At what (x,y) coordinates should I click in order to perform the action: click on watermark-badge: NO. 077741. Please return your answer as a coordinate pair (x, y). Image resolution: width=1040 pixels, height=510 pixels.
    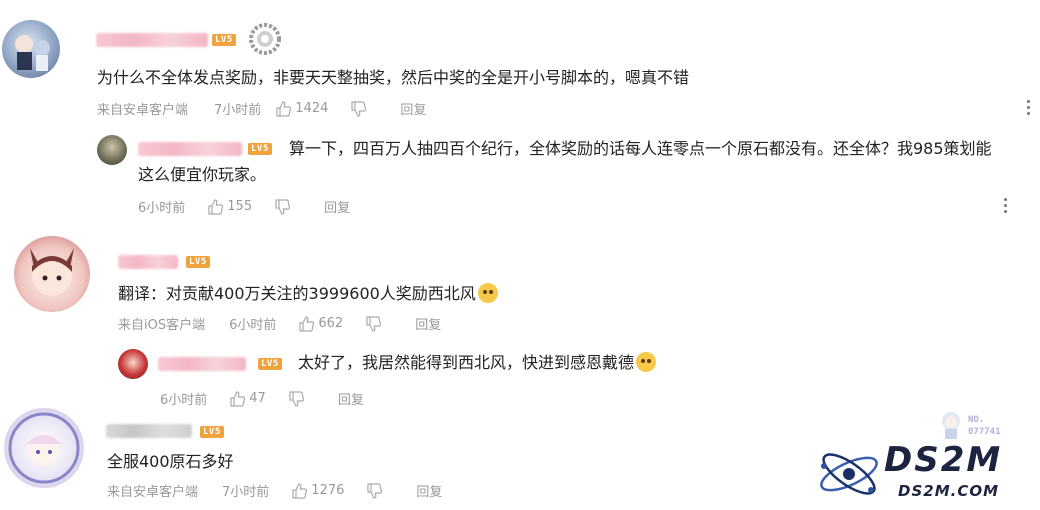
    Looking at the image, I should click on (973, 427).